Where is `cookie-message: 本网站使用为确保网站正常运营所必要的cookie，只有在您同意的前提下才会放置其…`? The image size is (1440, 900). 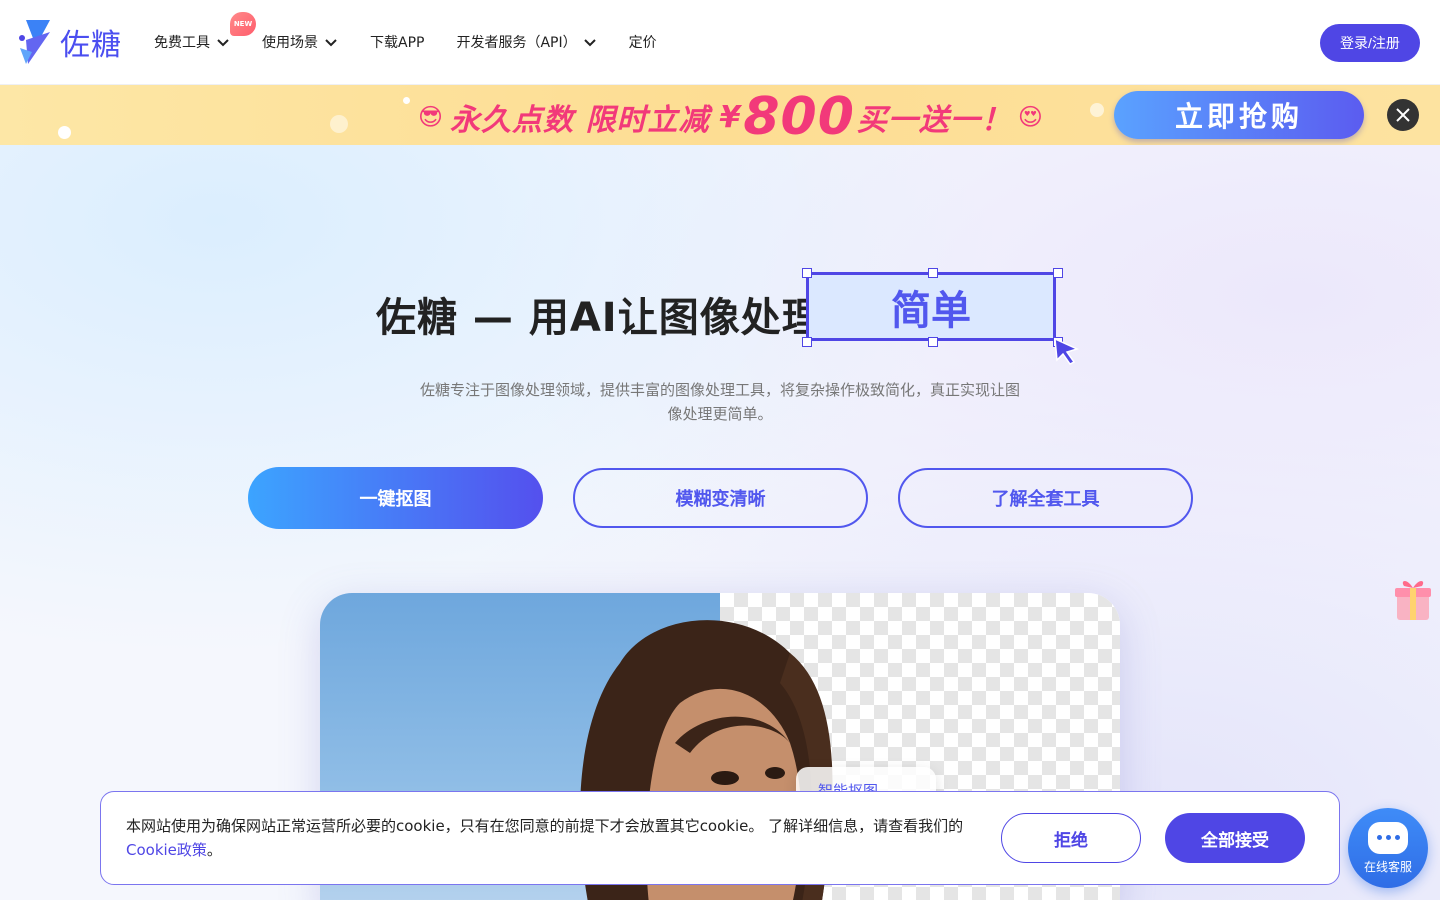
cookie-message: 本网站使用为确保网站正常运营所必要的cookie，只有在您同意的前提下才会放置其… is located at coordinates (556, 838).